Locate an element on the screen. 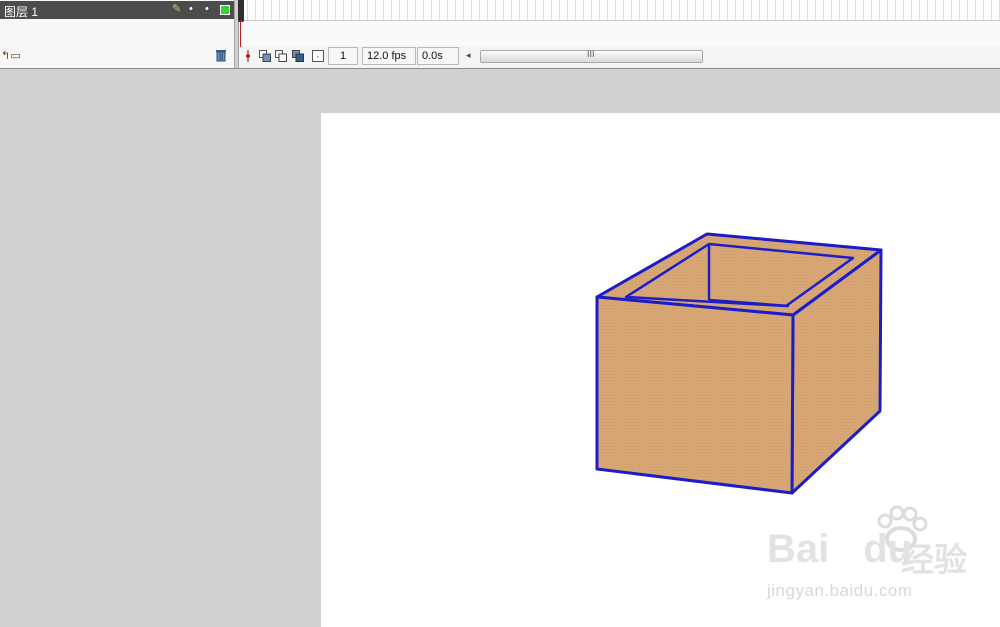  layer-row: 图层 1 ✎ • • is located at coordinates (117, 10).